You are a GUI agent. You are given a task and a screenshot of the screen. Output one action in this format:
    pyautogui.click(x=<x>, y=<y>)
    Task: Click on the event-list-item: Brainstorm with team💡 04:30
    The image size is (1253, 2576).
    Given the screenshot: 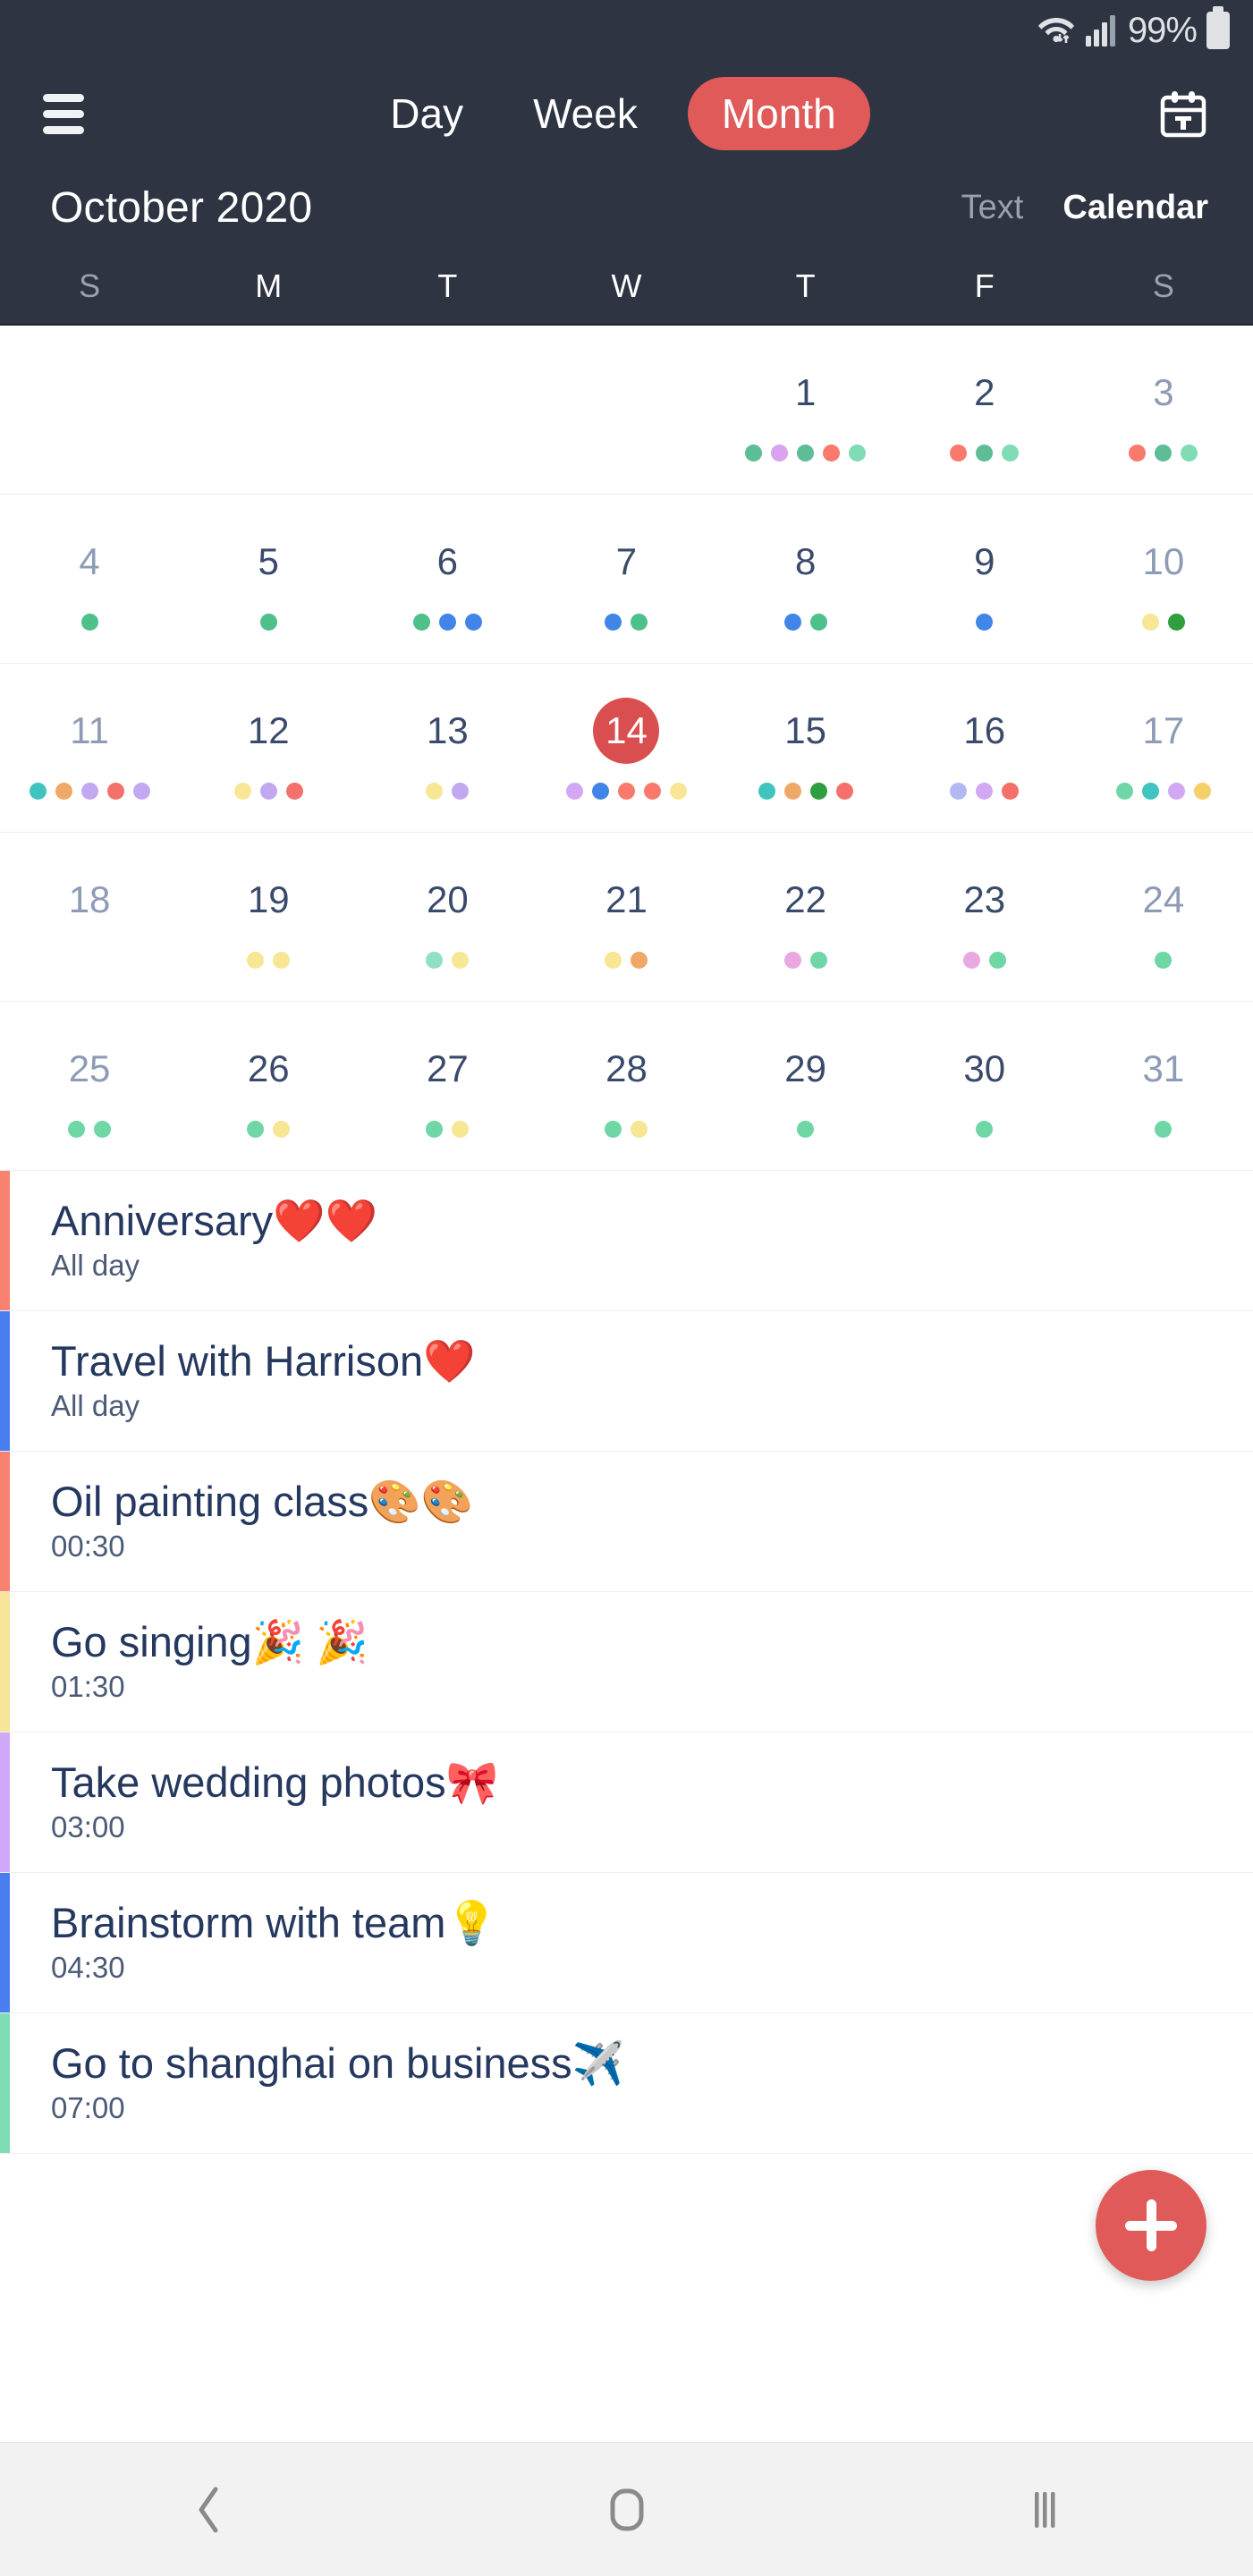 What is the action you would take?
    pyautogui.click(x=626, y=1943)
    